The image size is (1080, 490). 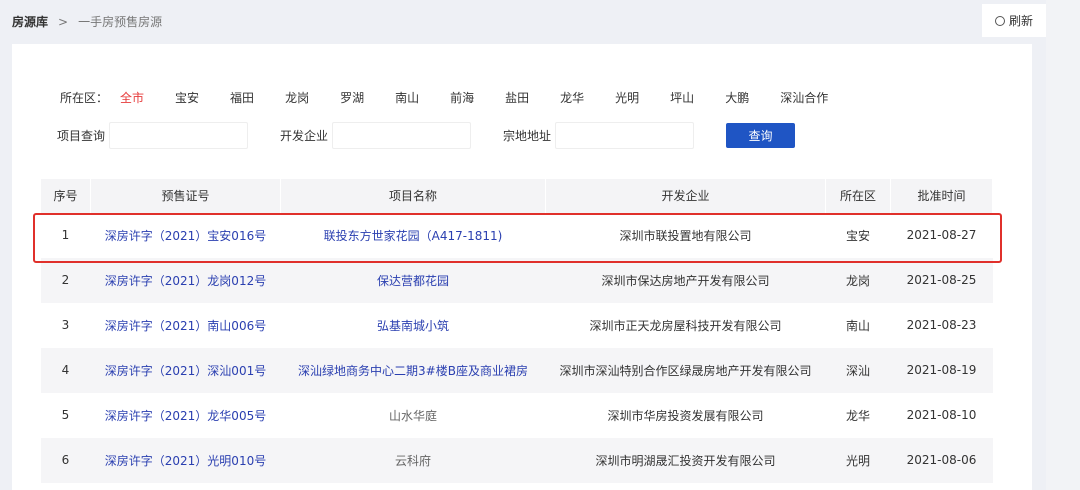 I want to click on row-index: 2, so click(x=65, y=280).